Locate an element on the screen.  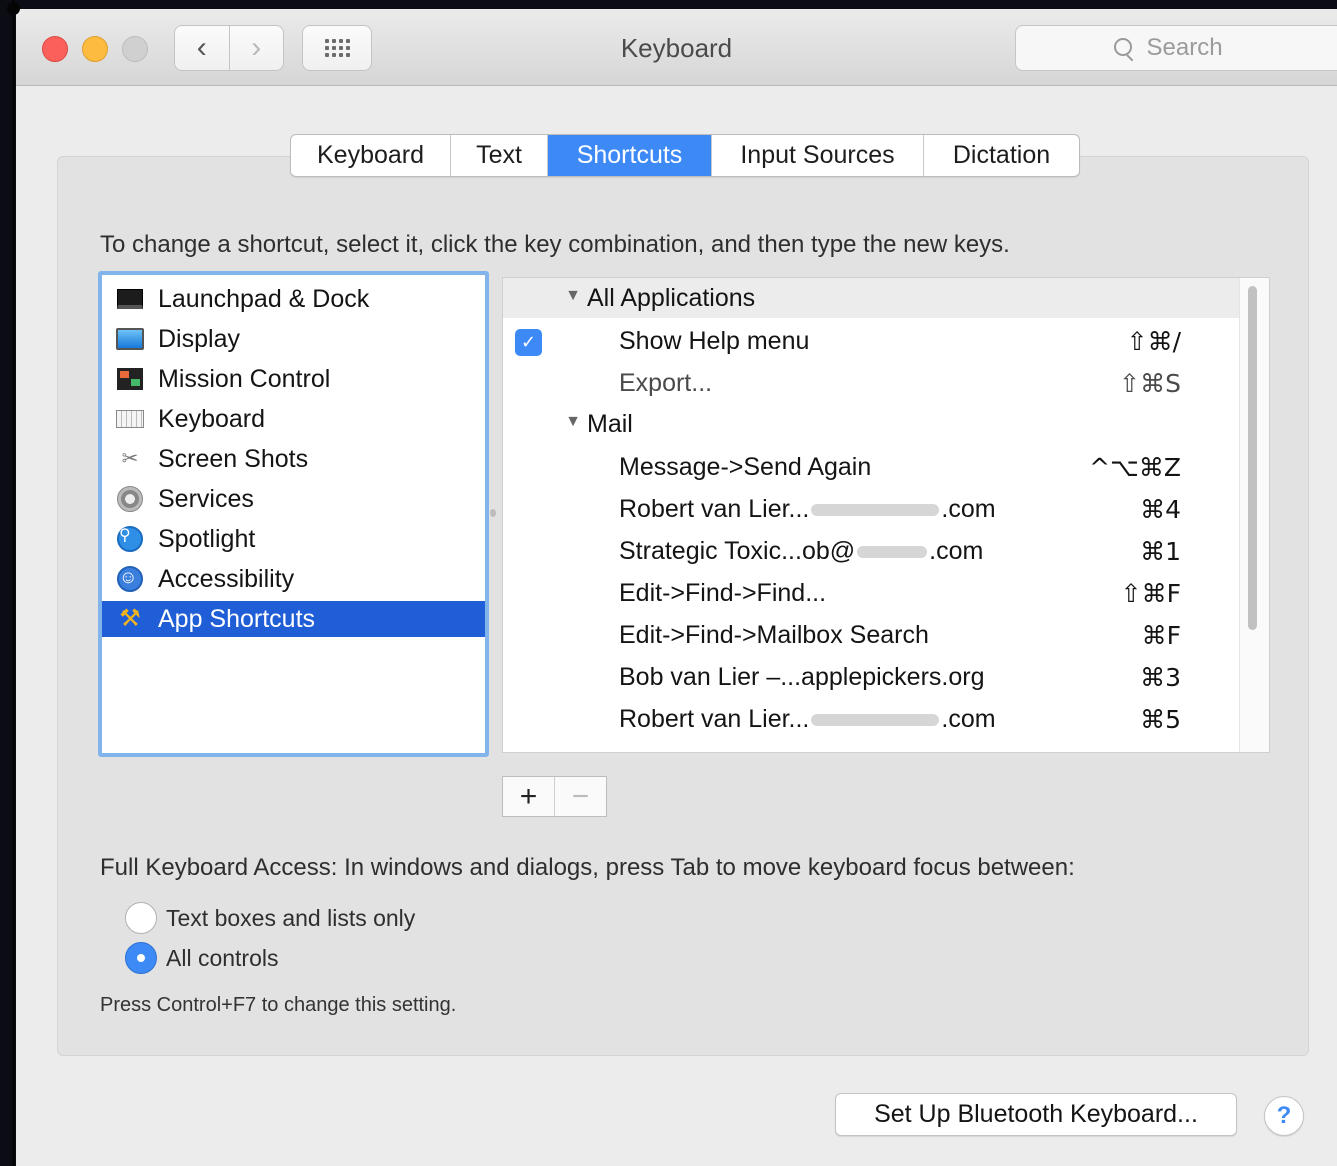
category-label: Screen Shots is located at coordinates (233, 458).